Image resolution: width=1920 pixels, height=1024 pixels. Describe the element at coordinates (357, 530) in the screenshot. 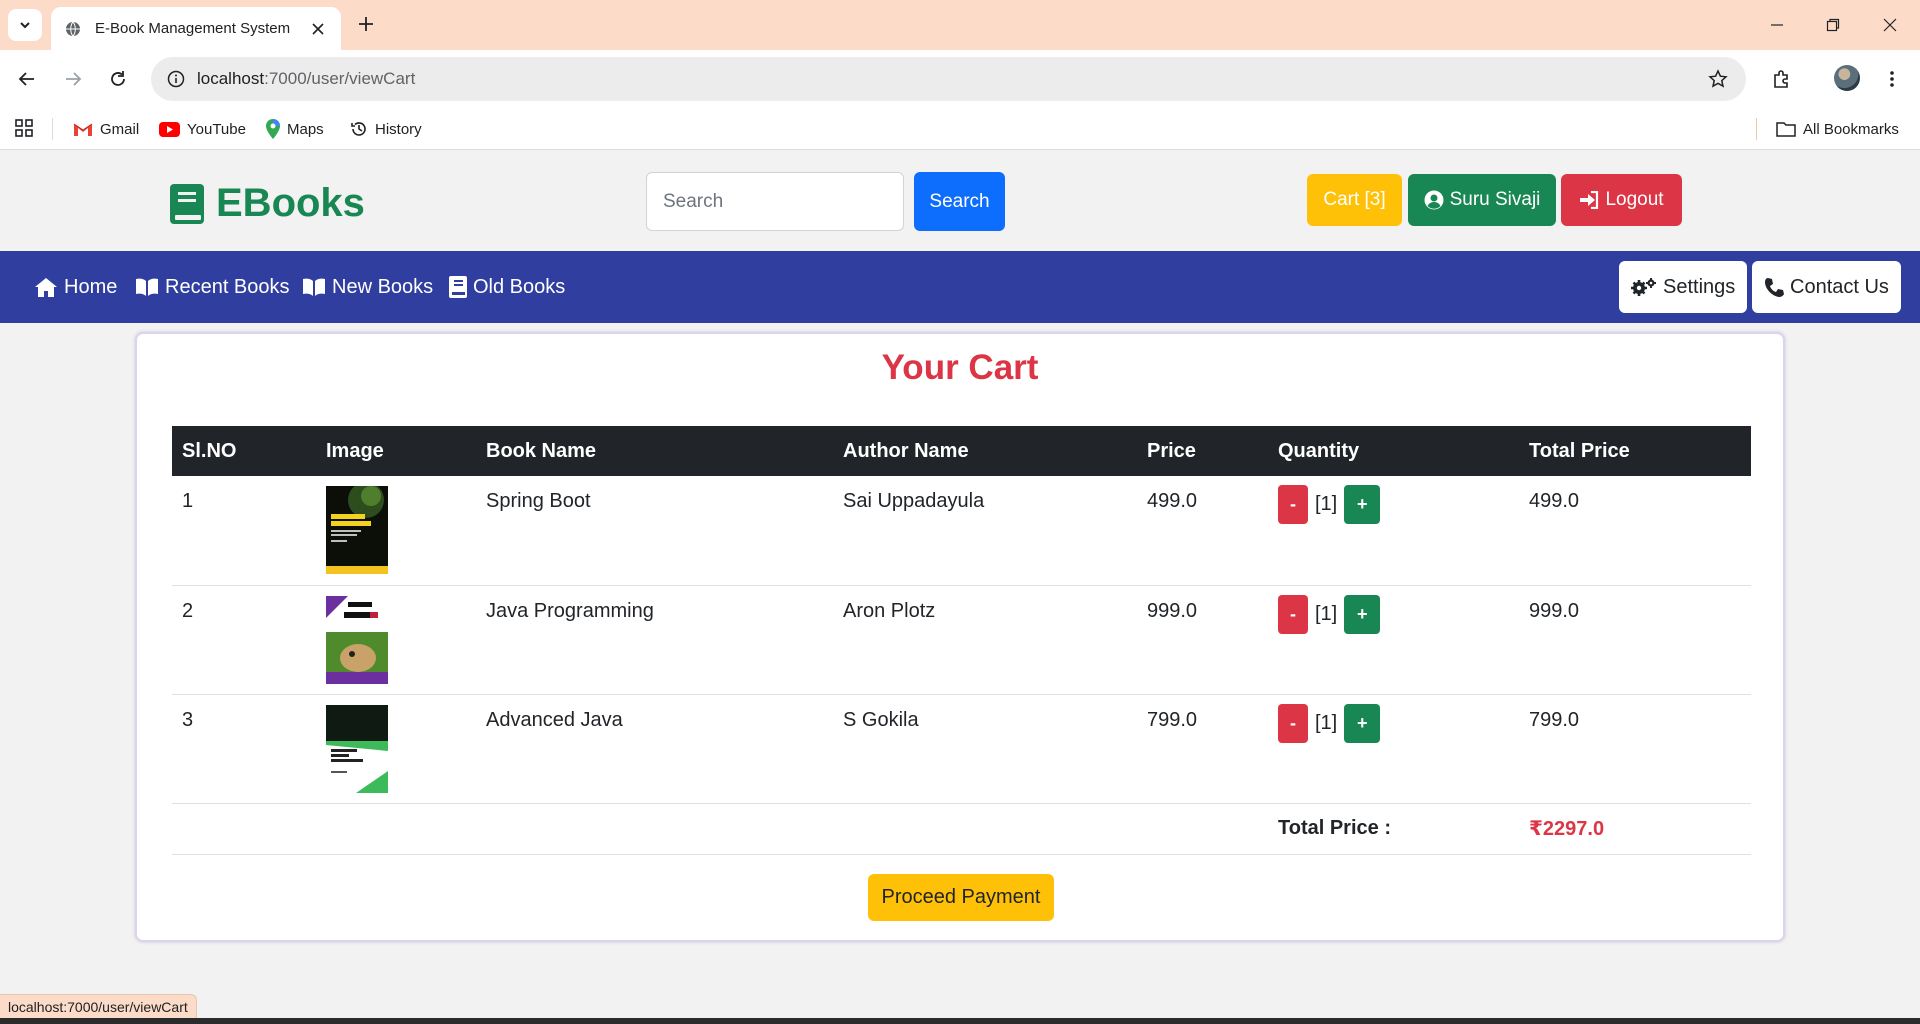

I see `spring-boot-book-cover` at that location.